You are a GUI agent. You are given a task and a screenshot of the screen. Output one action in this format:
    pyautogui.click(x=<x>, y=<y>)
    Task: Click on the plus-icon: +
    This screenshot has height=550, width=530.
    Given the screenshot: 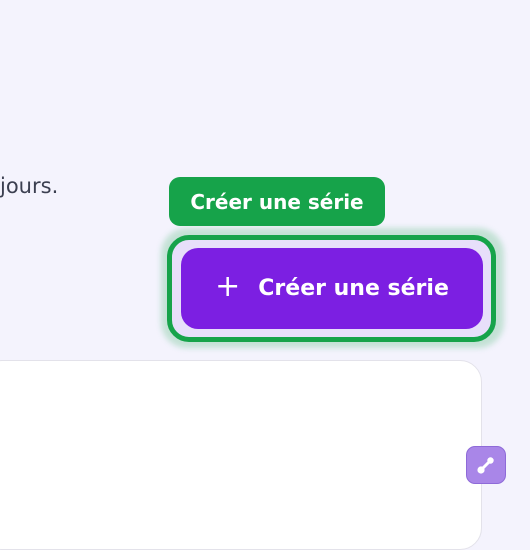 What is the action you would take?
    pyautogui.click(x=228, y=286)
    